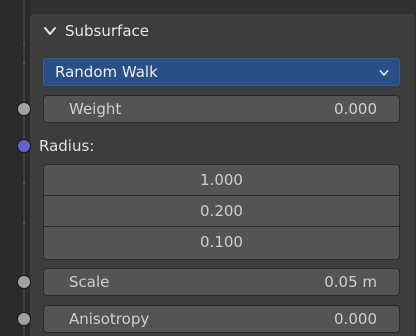  Describe the element at coordinates (221, 109) in the screenshot. I see `weight-field: Weight 0.000` at that location.